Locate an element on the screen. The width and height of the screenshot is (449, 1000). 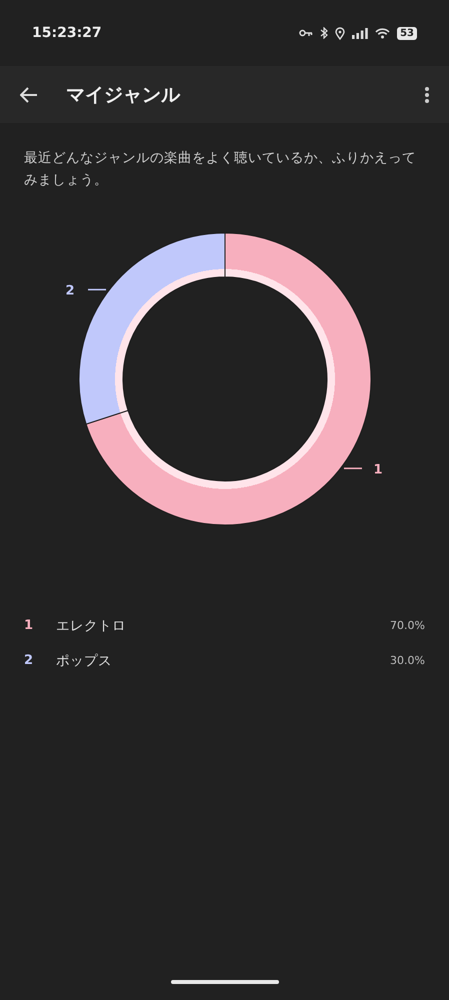
signal-icon is located at coordinates (360, 33).